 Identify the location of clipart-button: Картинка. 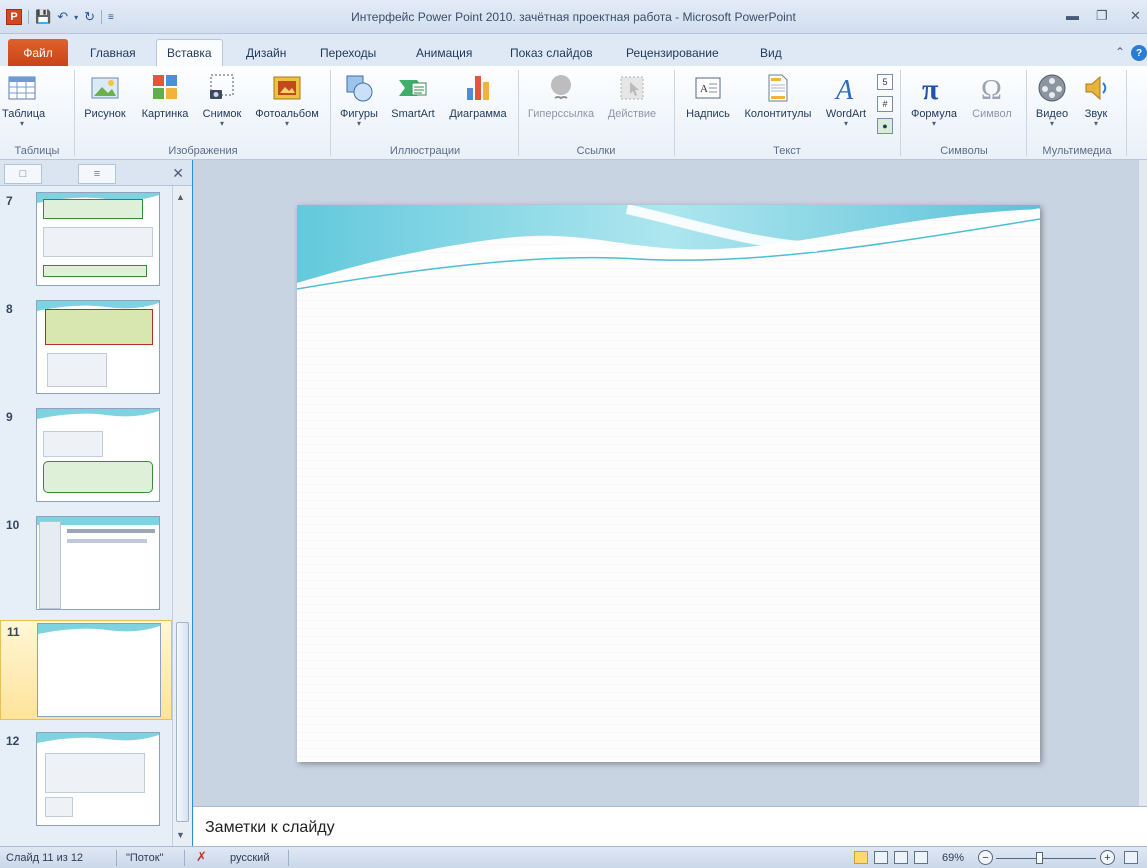
(165, 96).